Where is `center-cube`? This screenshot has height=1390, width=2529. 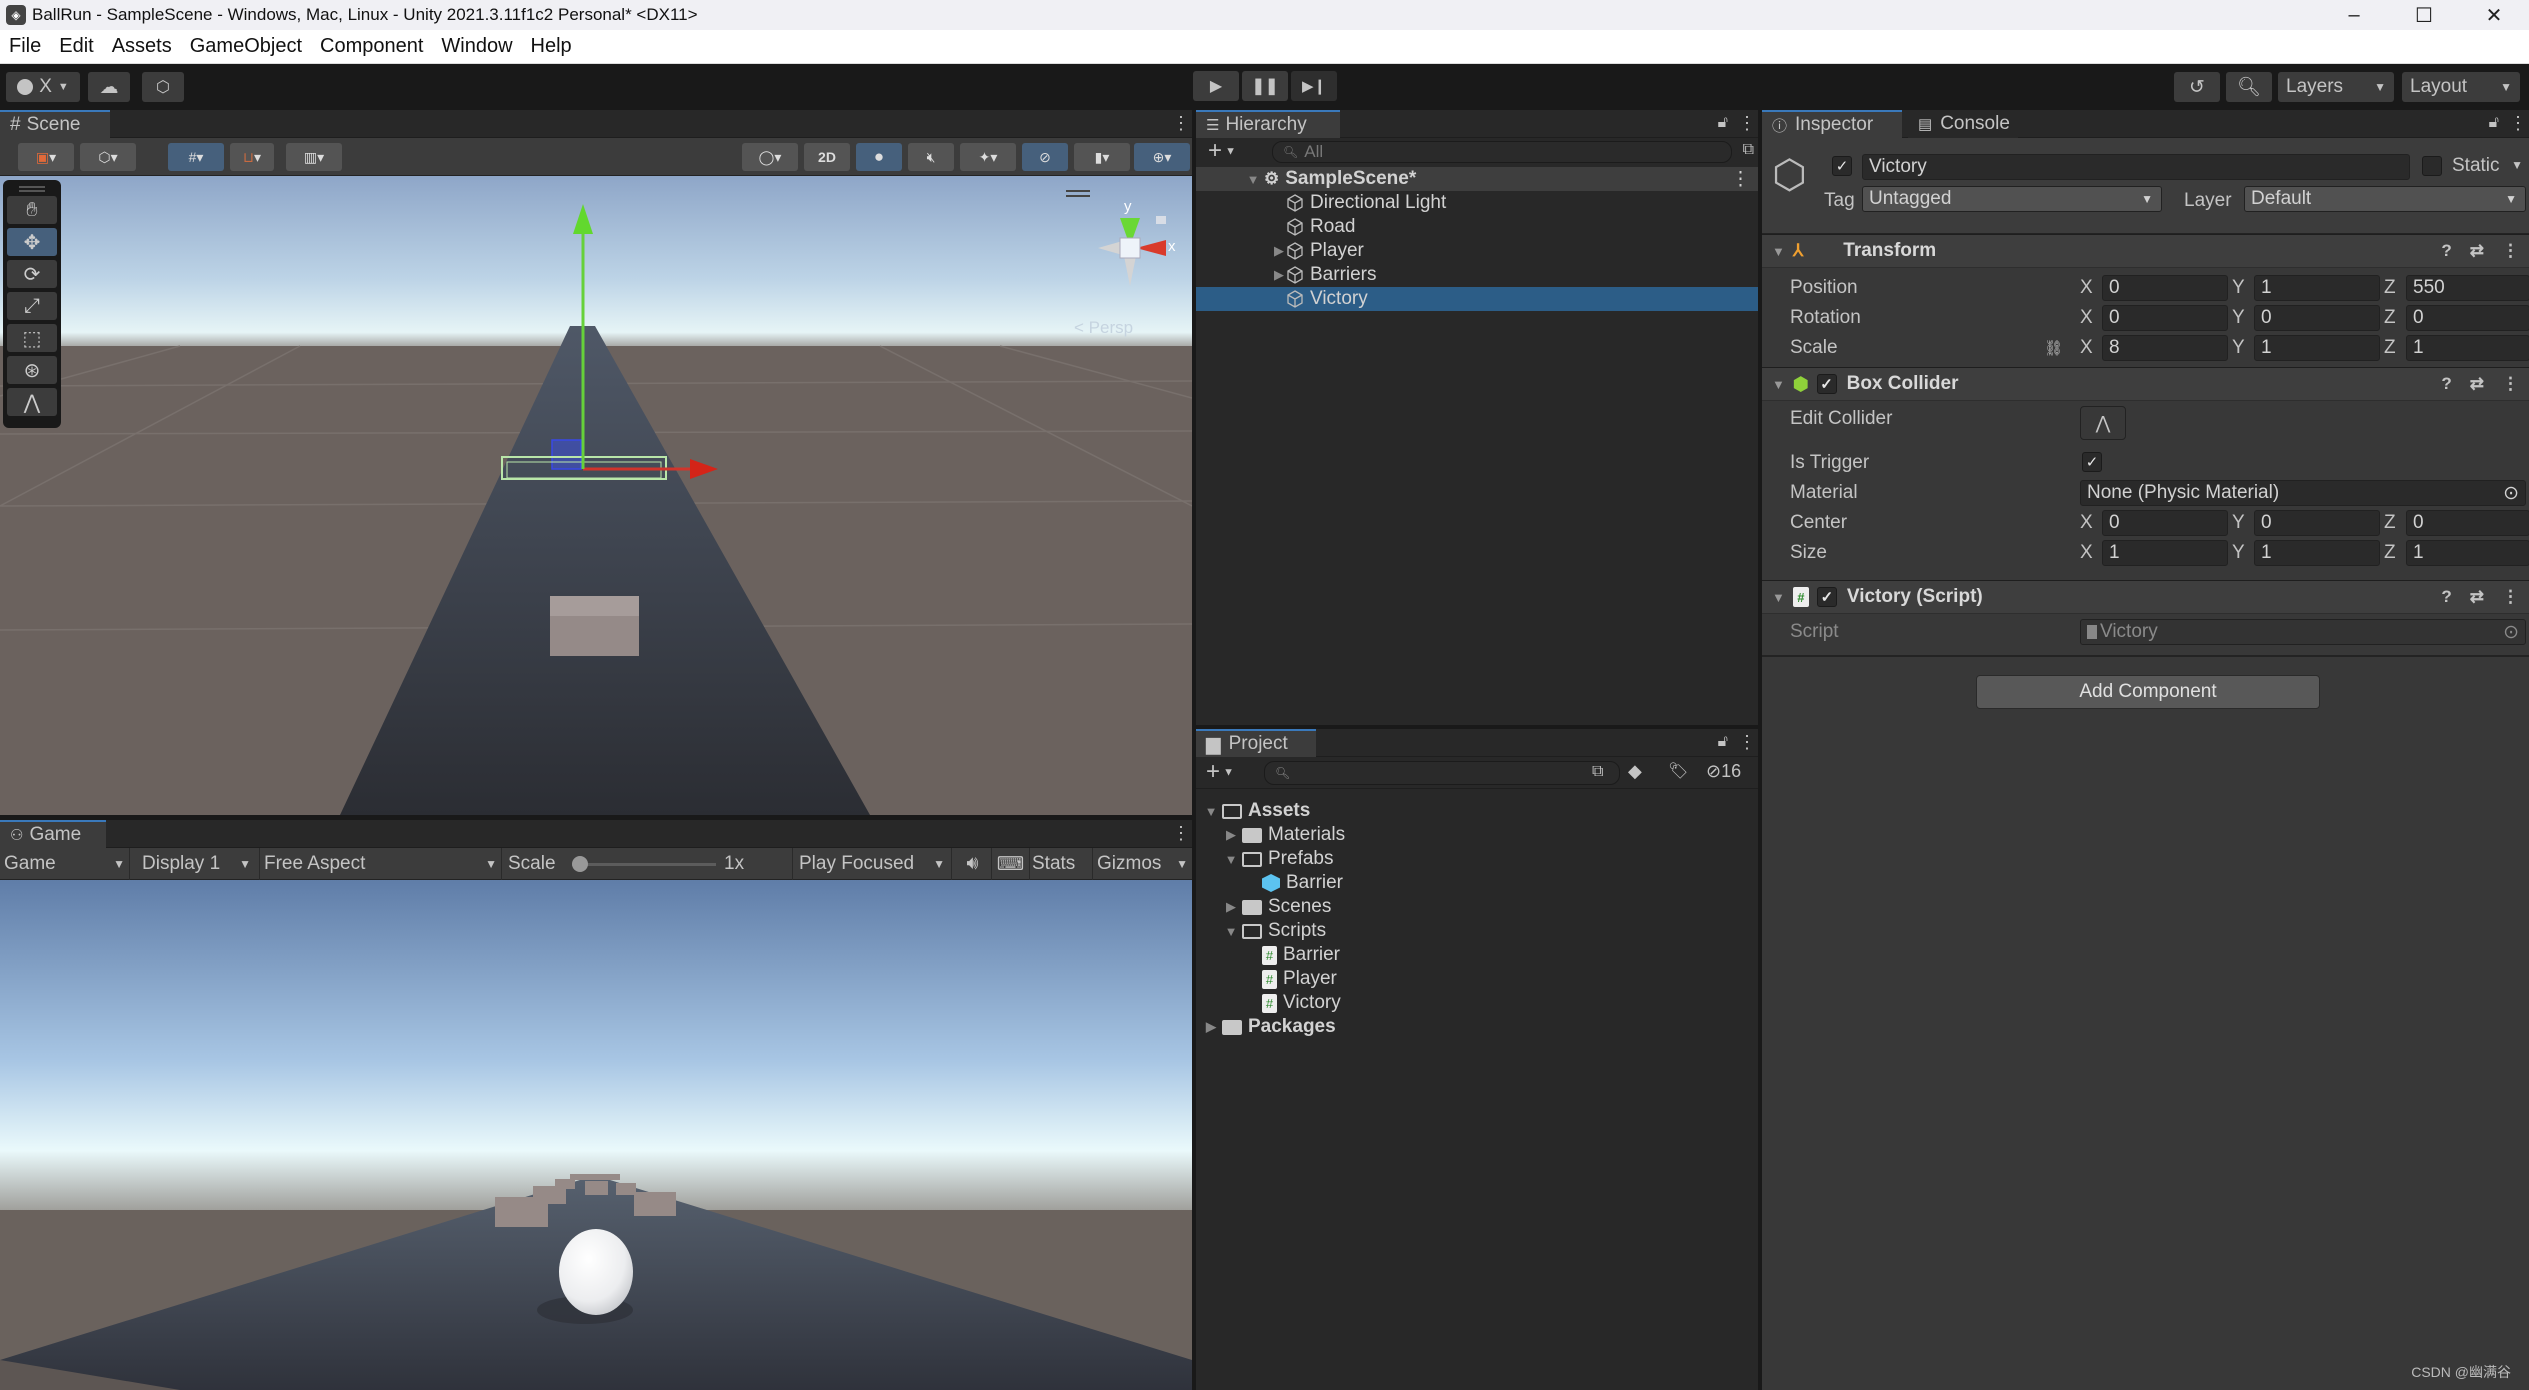
center-cube is located at coordinates (1130, 248).